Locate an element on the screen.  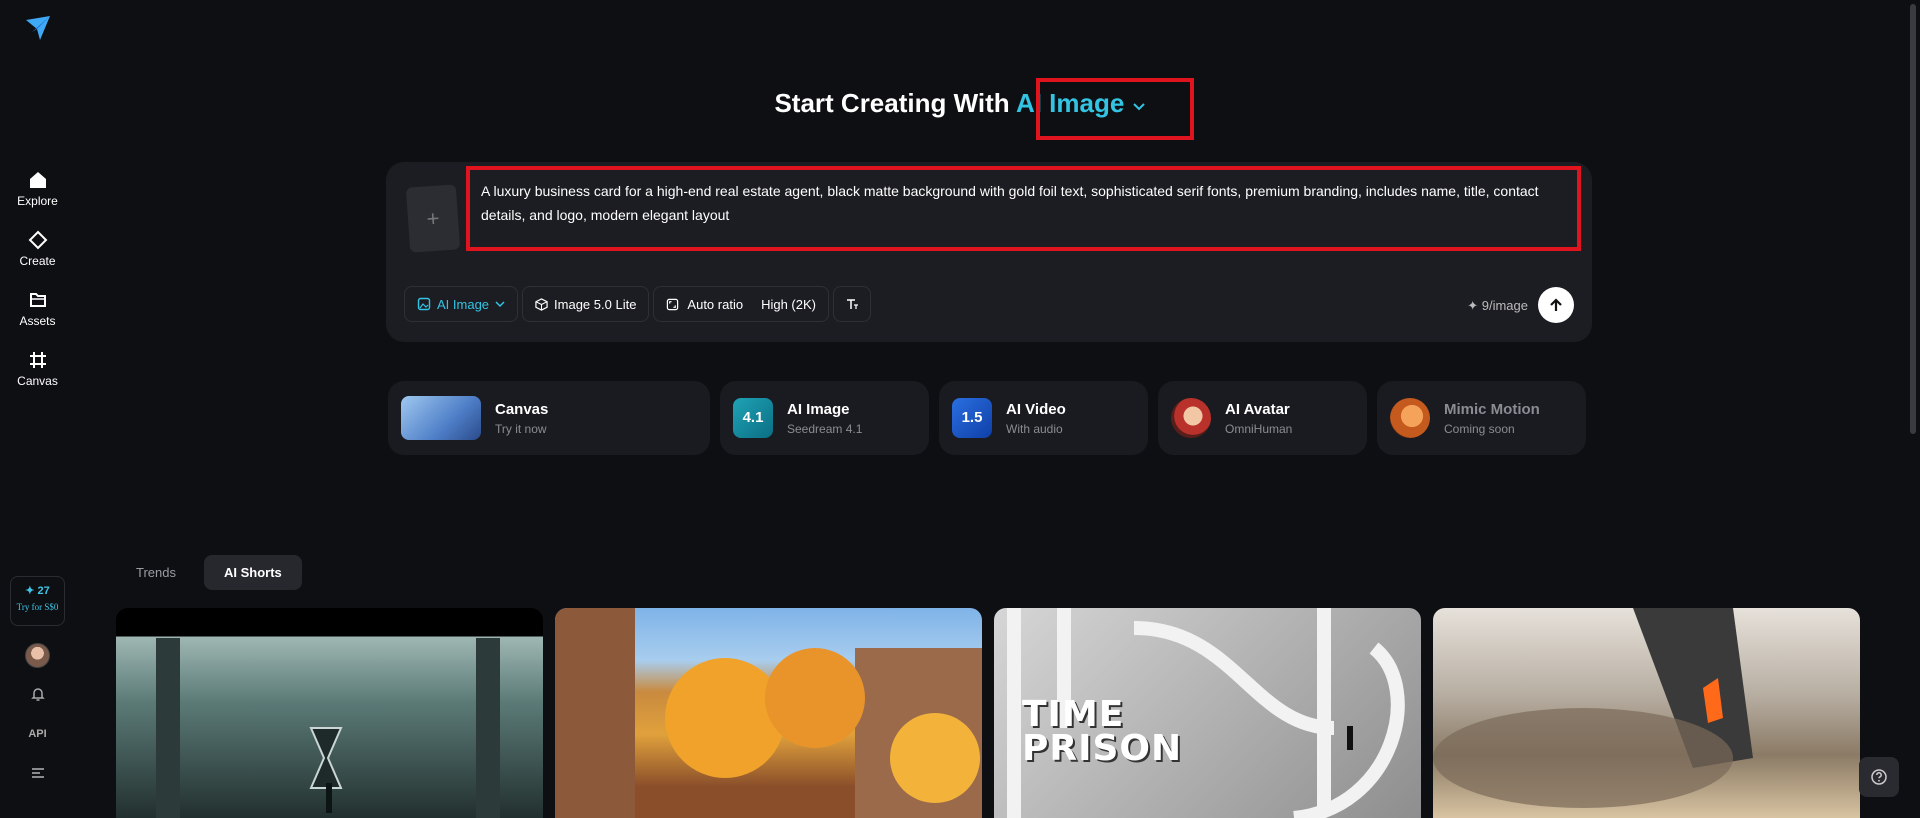
feature-subtitle: Seedream 4.1 is located at coordinates (825, 428).